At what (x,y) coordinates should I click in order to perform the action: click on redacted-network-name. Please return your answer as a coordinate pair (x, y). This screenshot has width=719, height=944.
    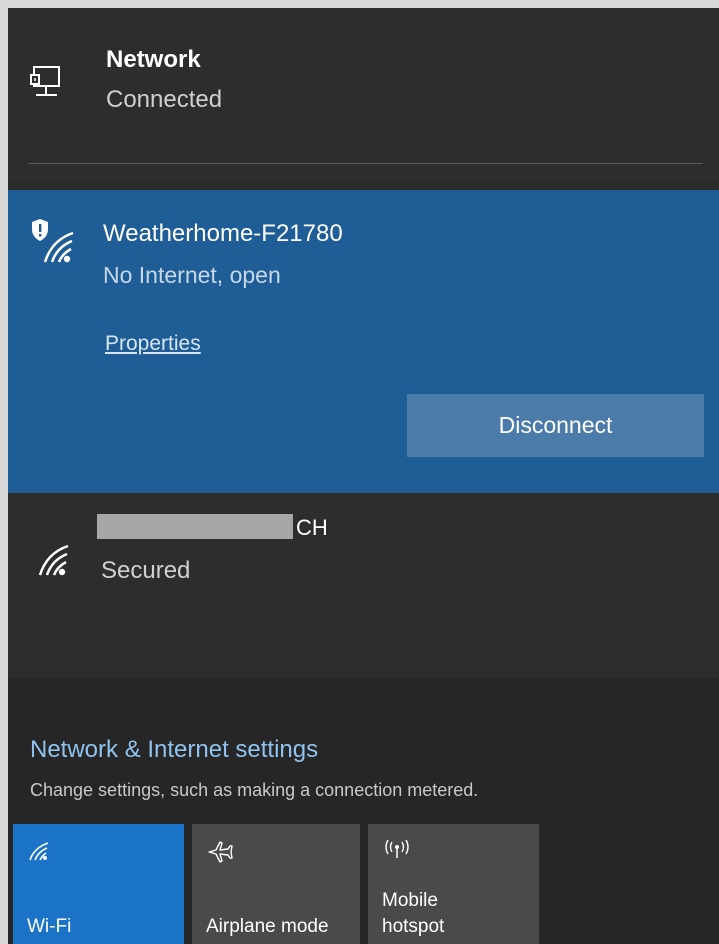
    Looking at the image, I should click on (195, 526).